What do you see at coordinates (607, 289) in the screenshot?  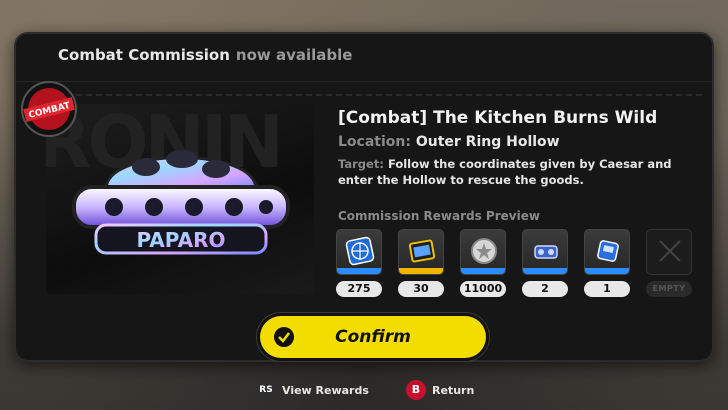 I see `reward-quantity: 1` at bounding box center [607, 289].